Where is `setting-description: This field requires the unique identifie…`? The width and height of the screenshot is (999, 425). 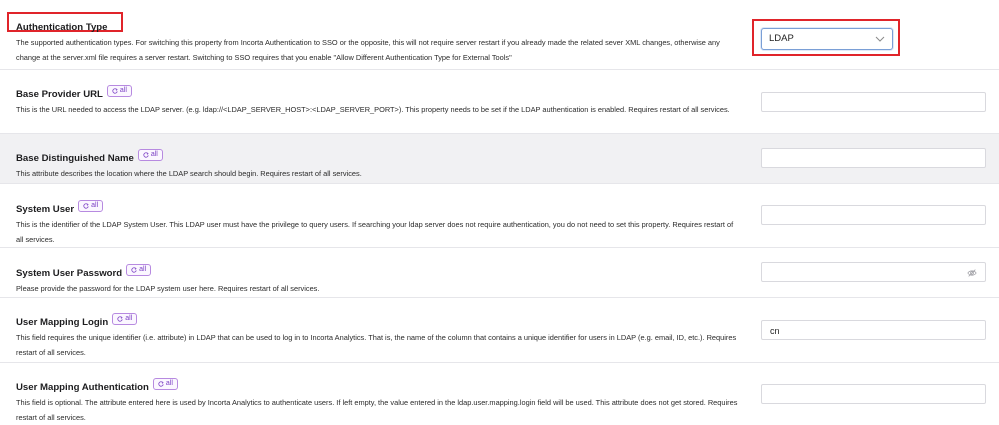
setting-description: This field requires the unique identifie… is located at coordinates (376, 345).